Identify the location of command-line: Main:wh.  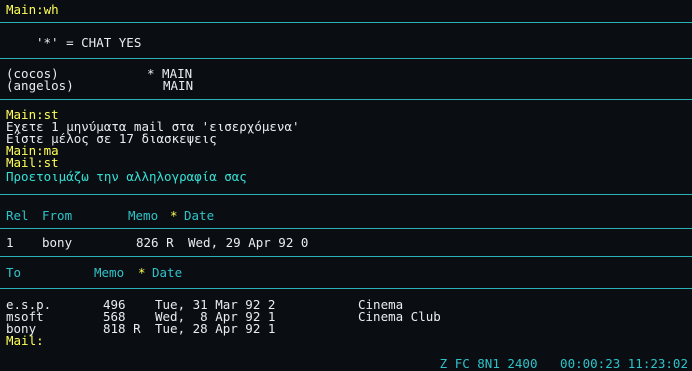
(32, 9).